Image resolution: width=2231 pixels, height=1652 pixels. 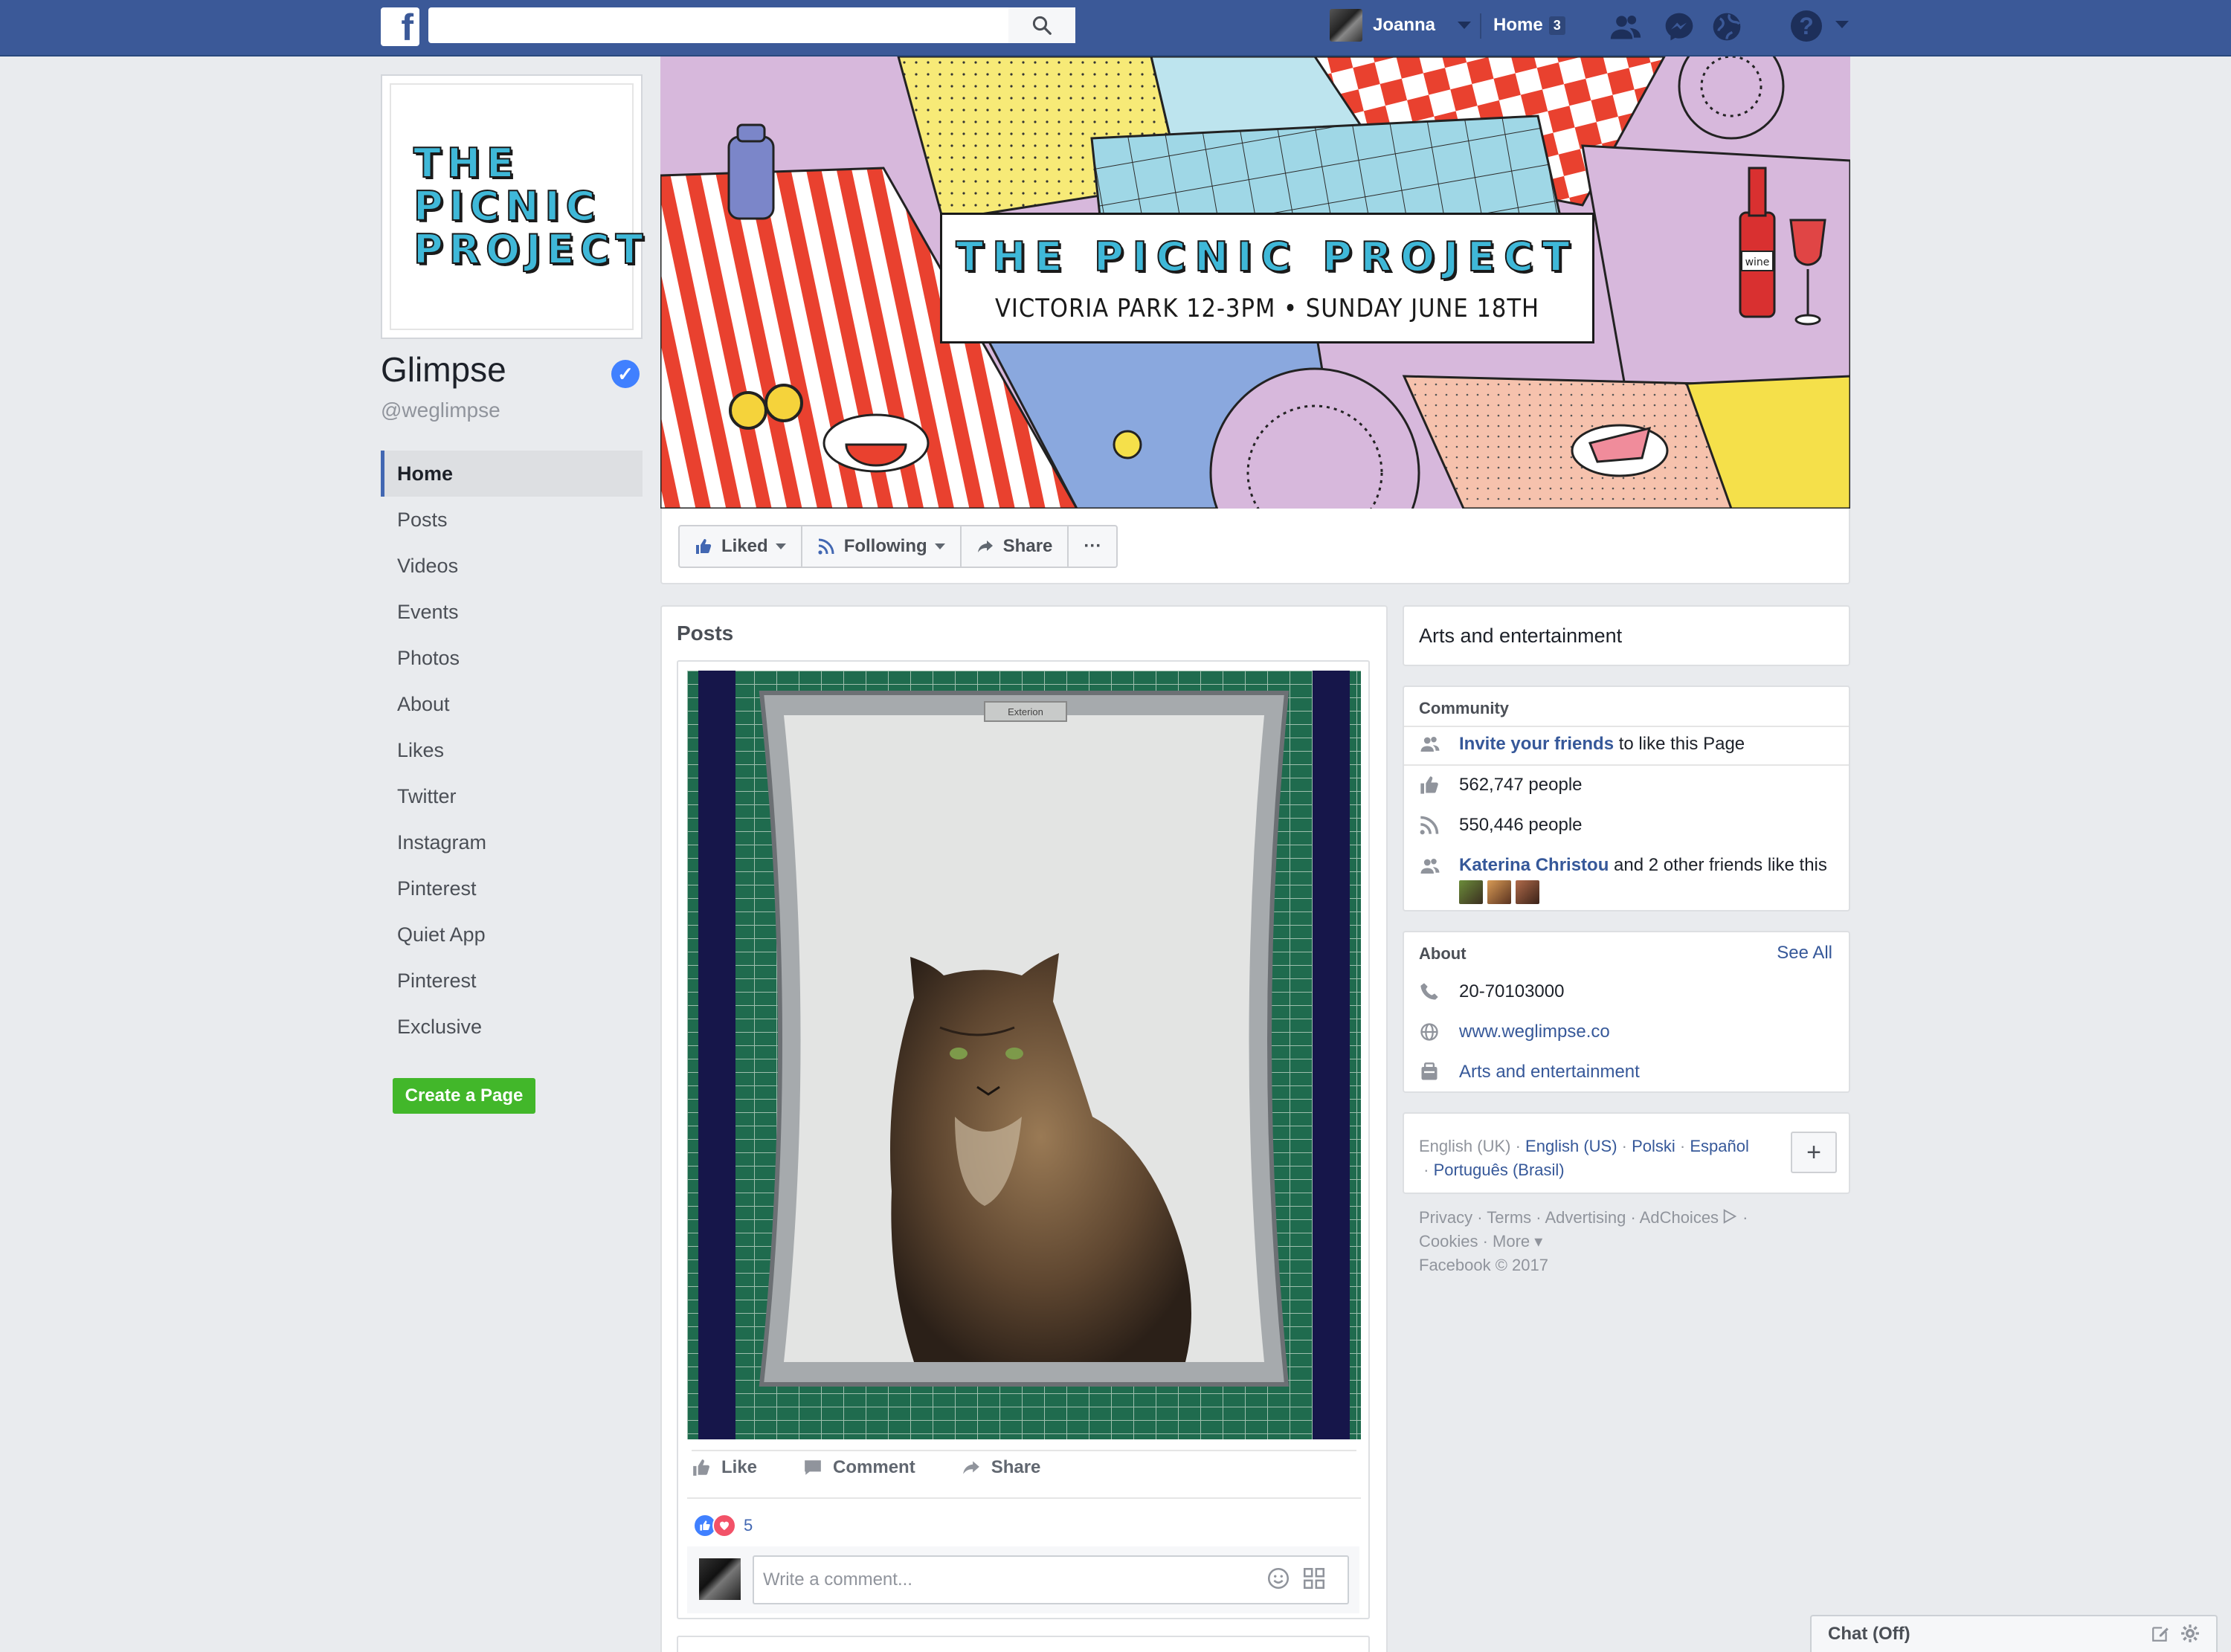 I want to click on language-link: English (US), so click(x=1571, y=1146).